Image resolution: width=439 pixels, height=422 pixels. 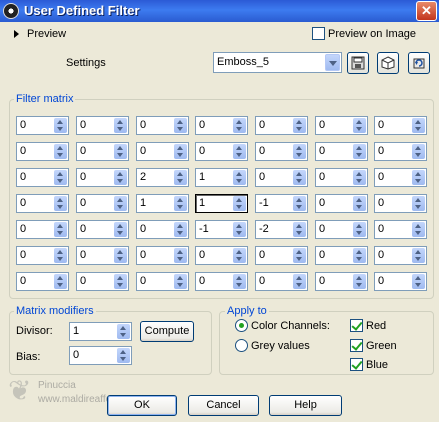 I want to click on matrix-cell-r4-c6: 0, so click(x=400, y=229).